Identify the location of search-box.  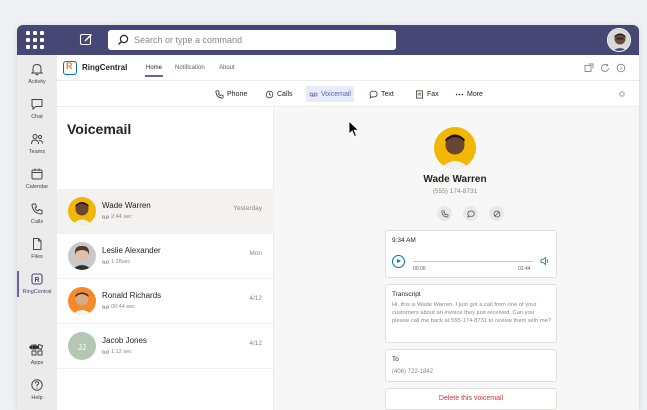
(252, 40).